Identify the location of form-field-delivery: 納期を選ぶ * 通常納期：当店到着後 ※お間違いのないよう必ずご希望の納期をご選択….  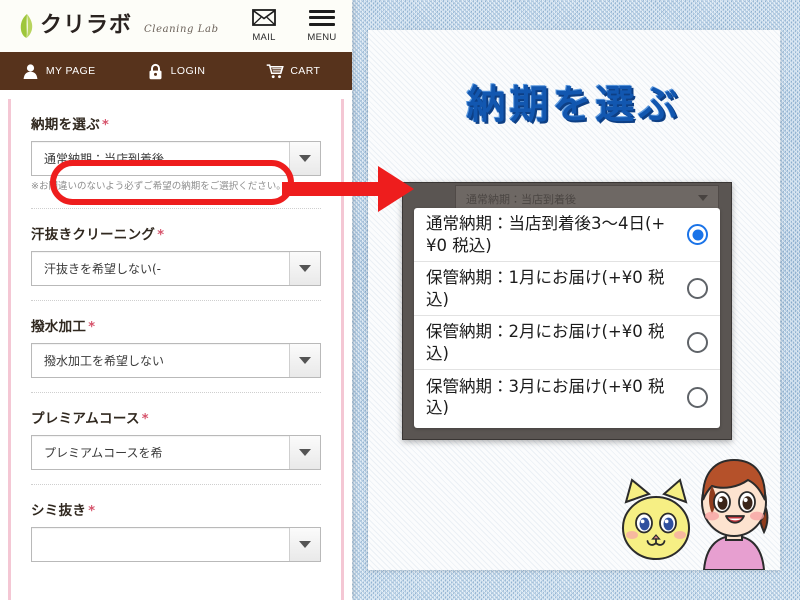
(176, 153).